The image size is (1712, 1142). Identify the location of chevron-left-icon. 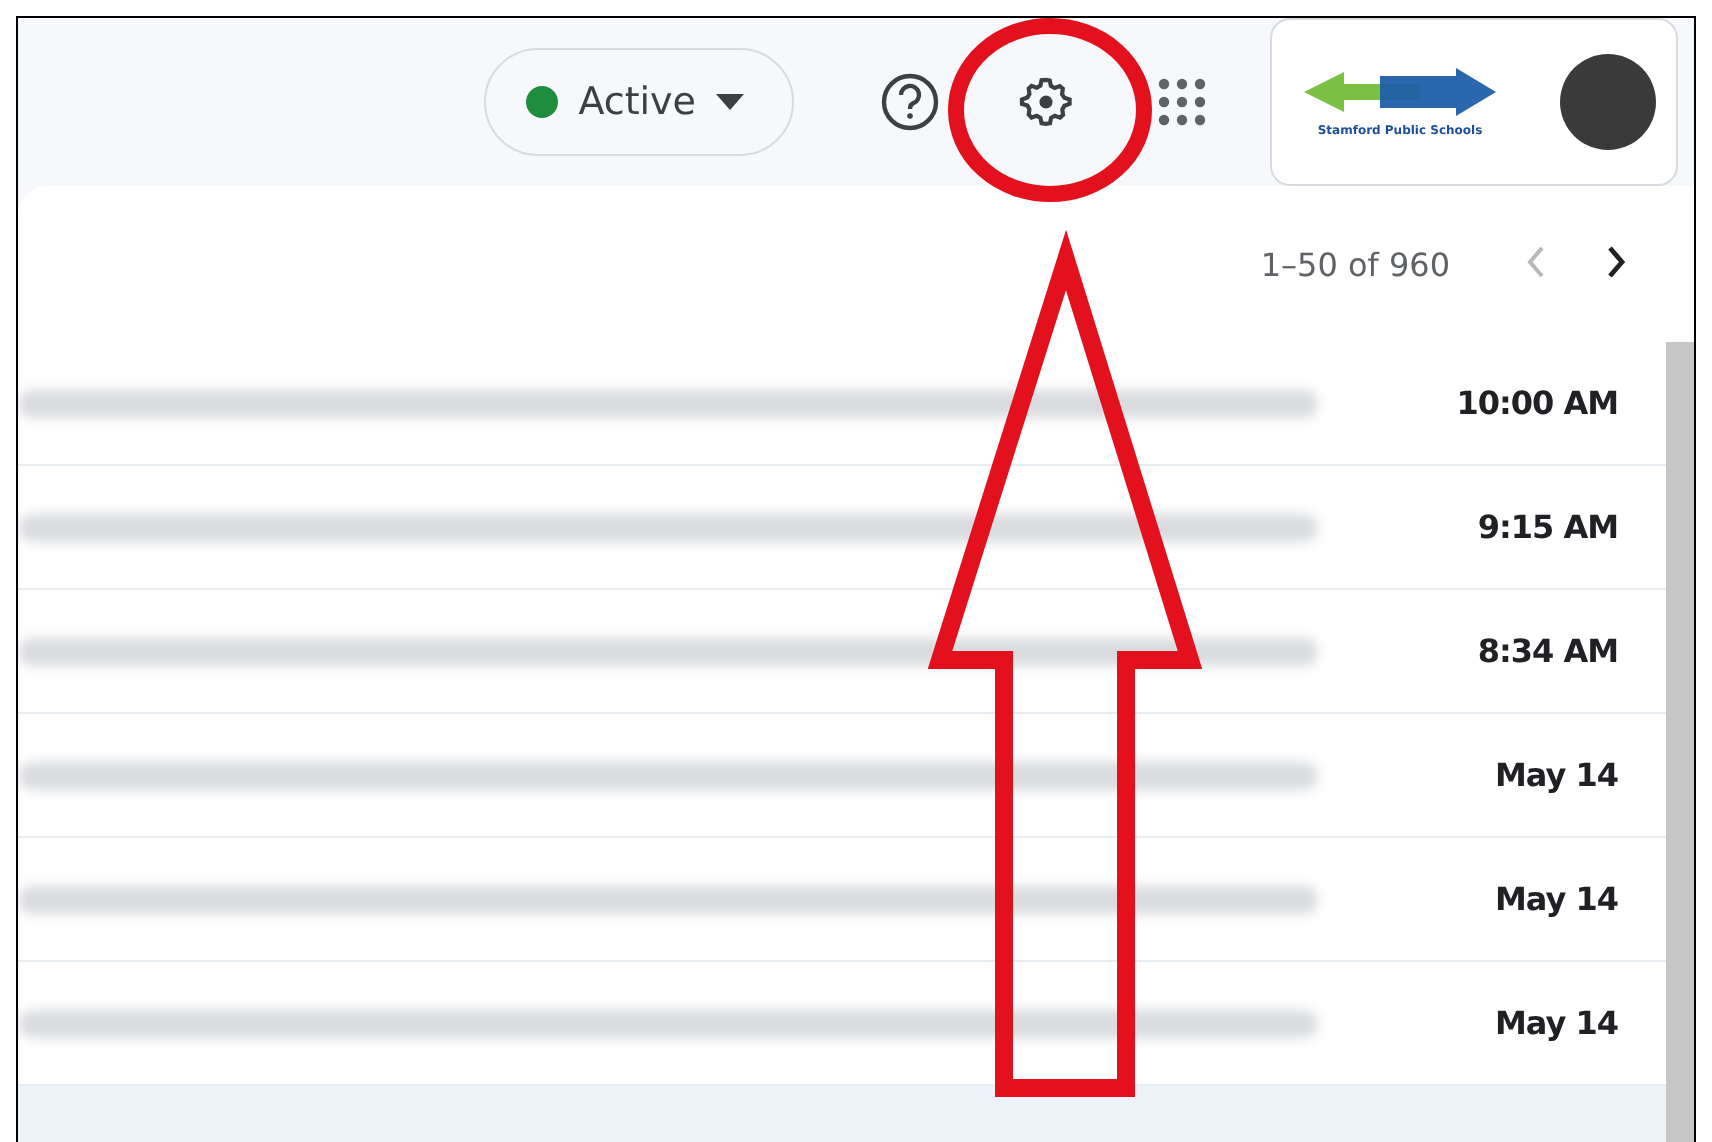
(1536, 261).